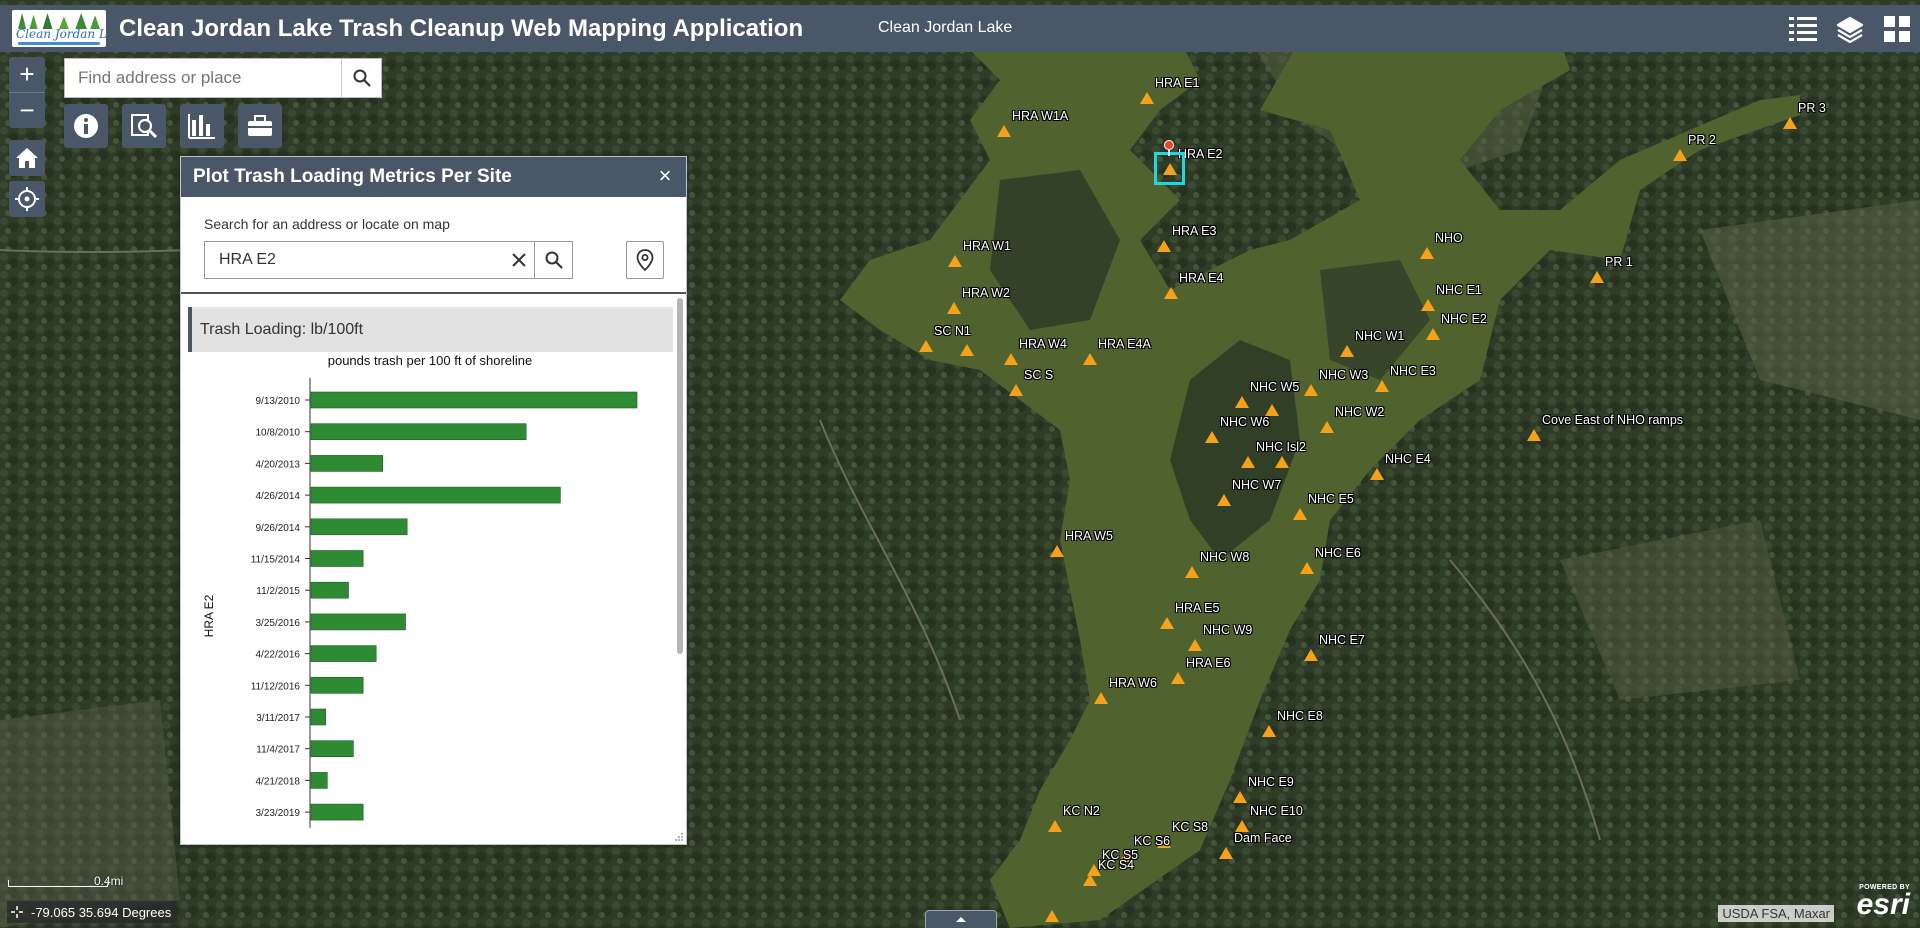 The image size is (1920, 928). Describe the element at coordinates (1124, 344) in the screenshot. I see `site-label: HRA E4A` at that location.